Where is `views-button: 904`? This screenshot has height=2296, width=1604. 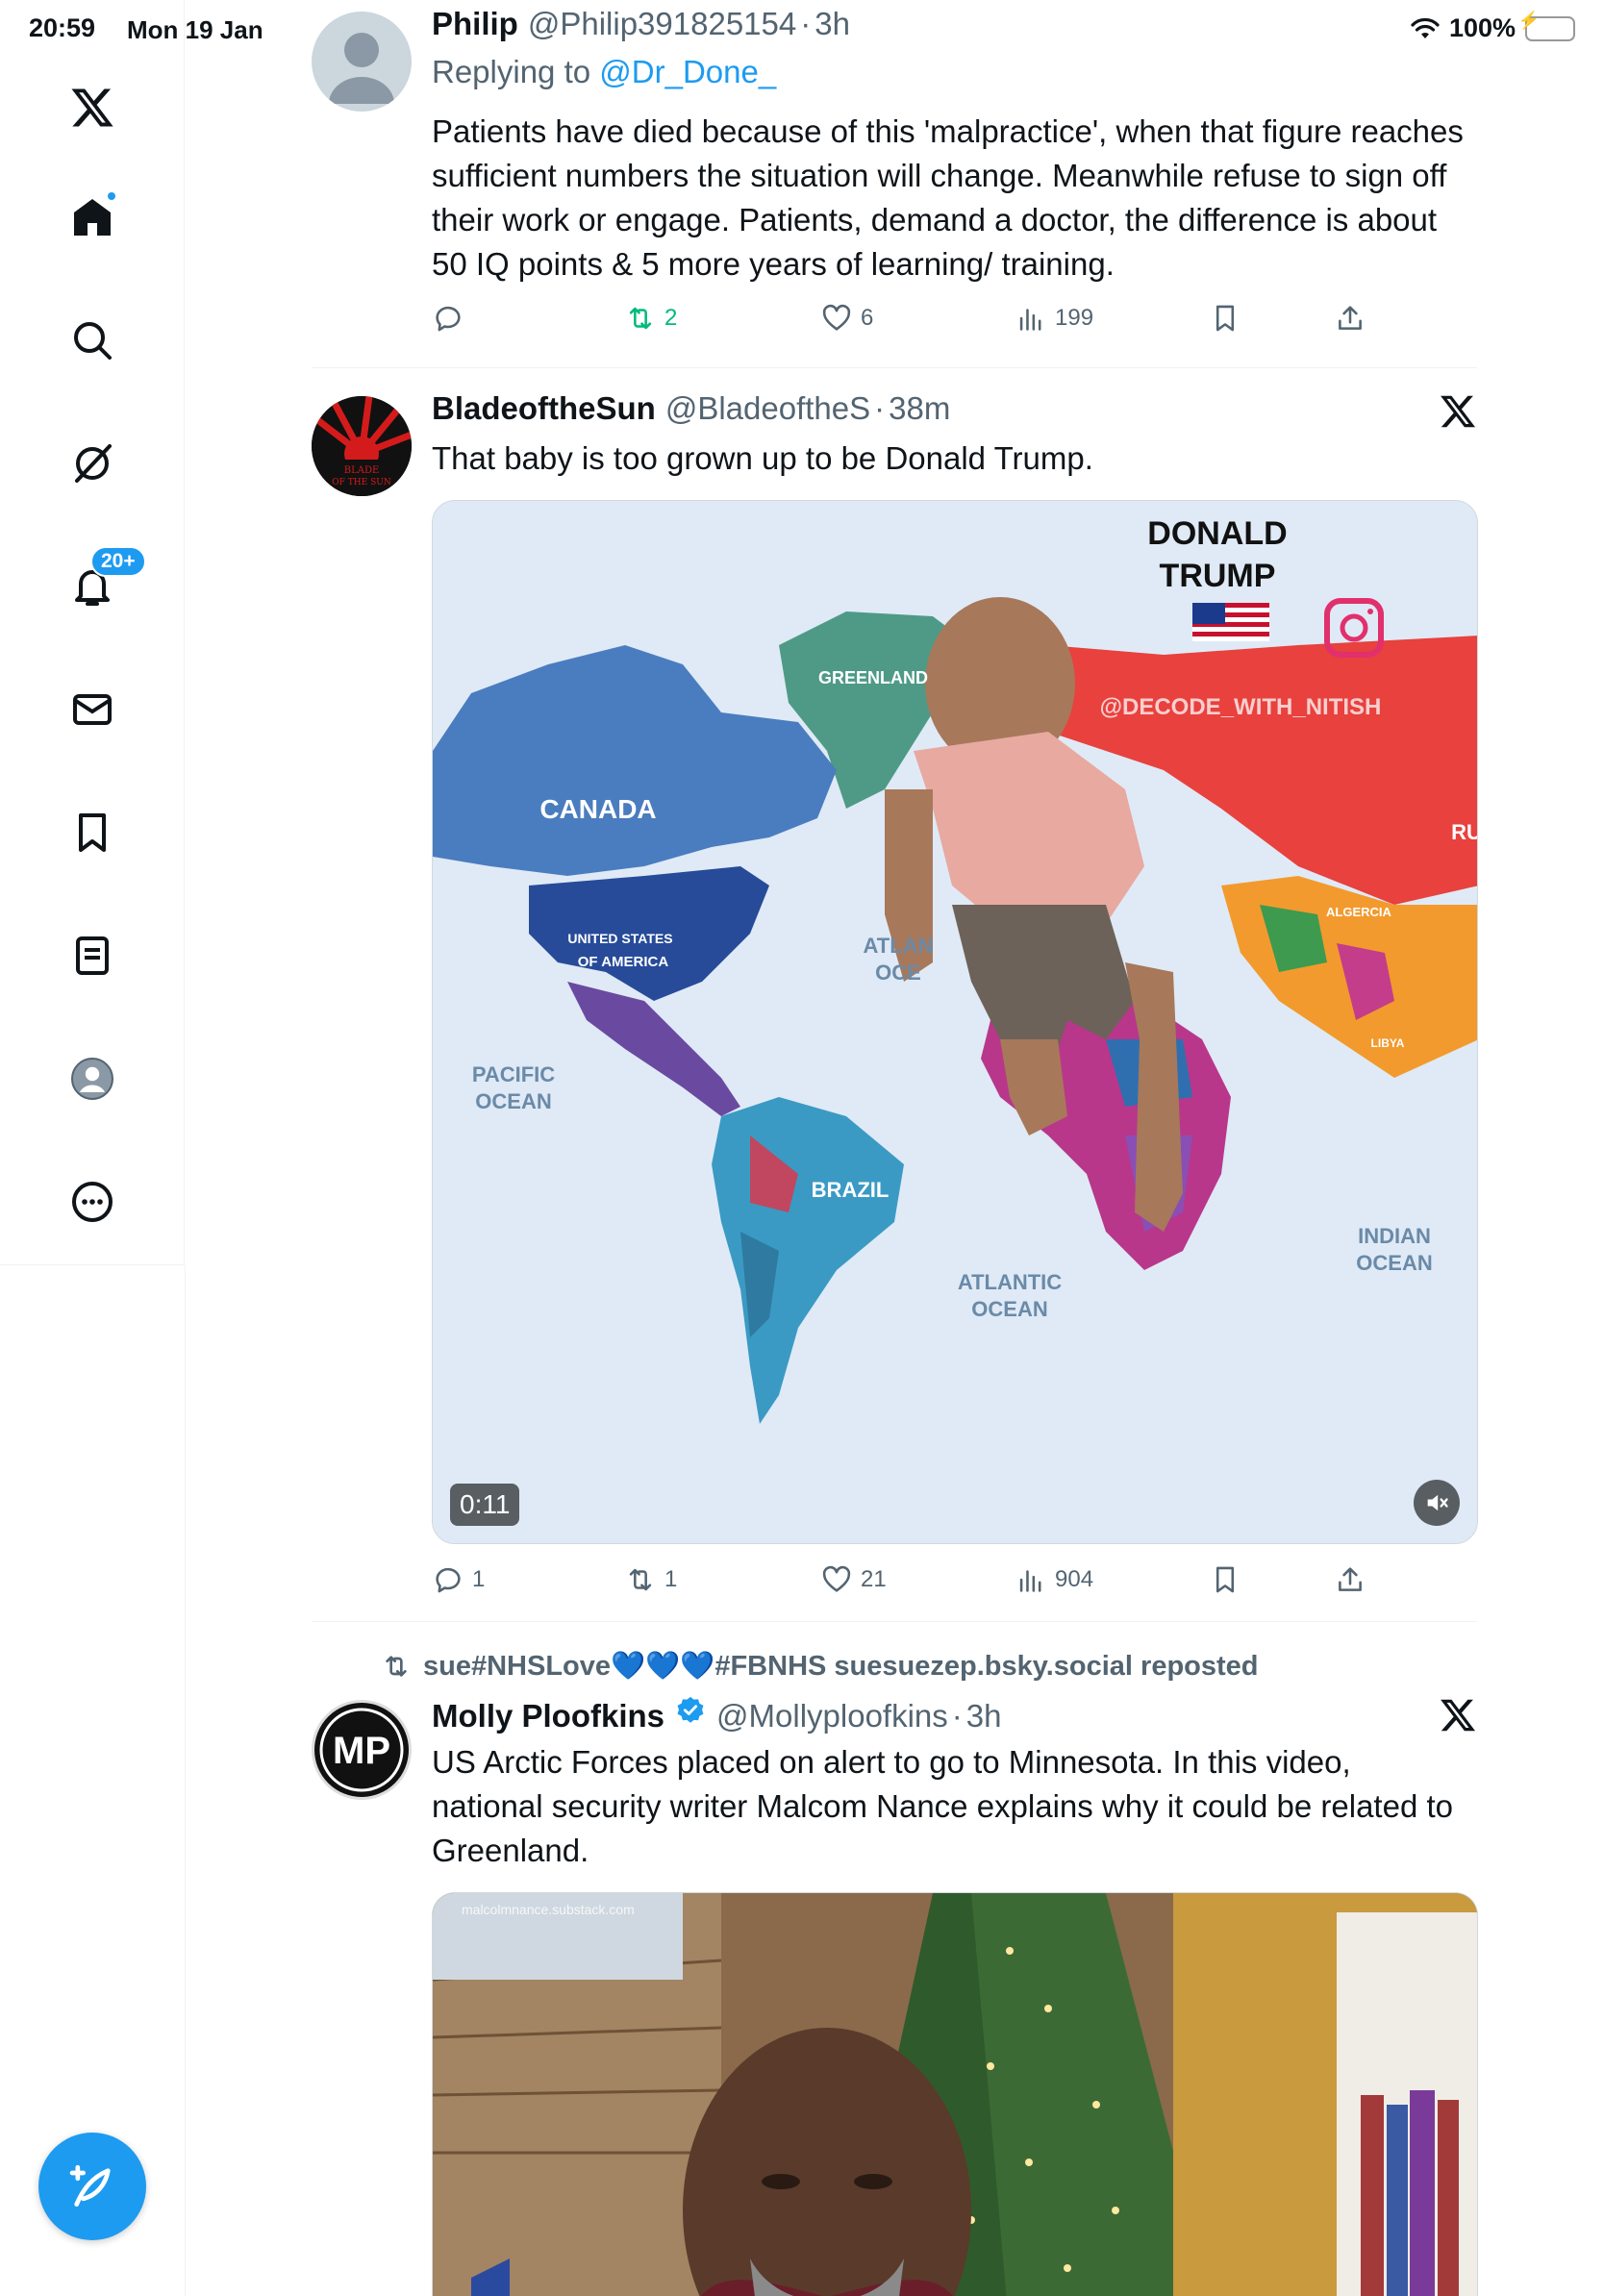 views-button: 904 is located at coordinates (1054, 1579).